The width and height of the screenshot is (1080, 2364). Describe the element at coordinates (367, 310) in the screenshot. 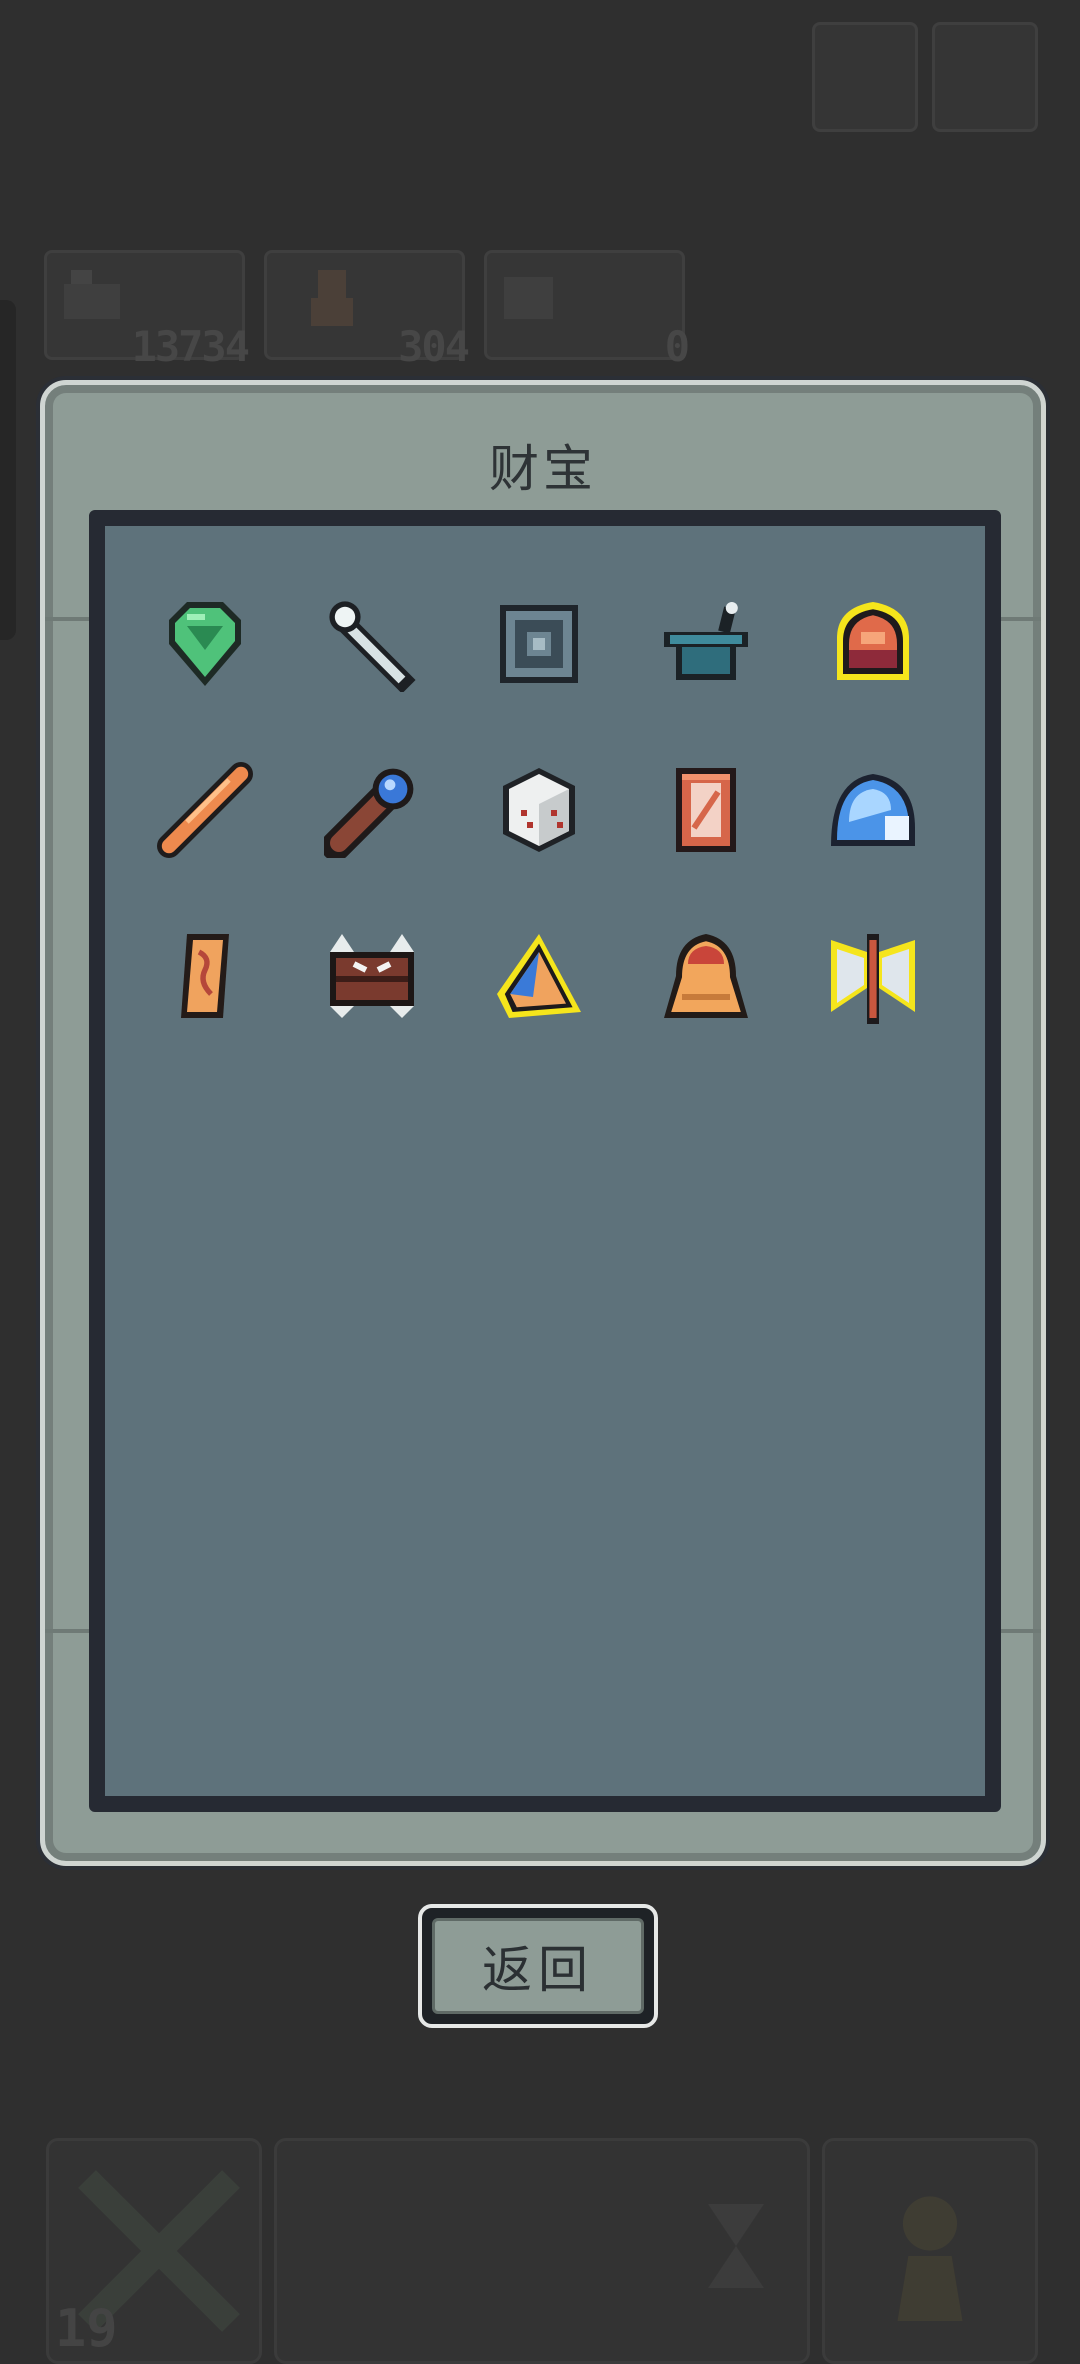

I see `stat-hero: 304` at that location.